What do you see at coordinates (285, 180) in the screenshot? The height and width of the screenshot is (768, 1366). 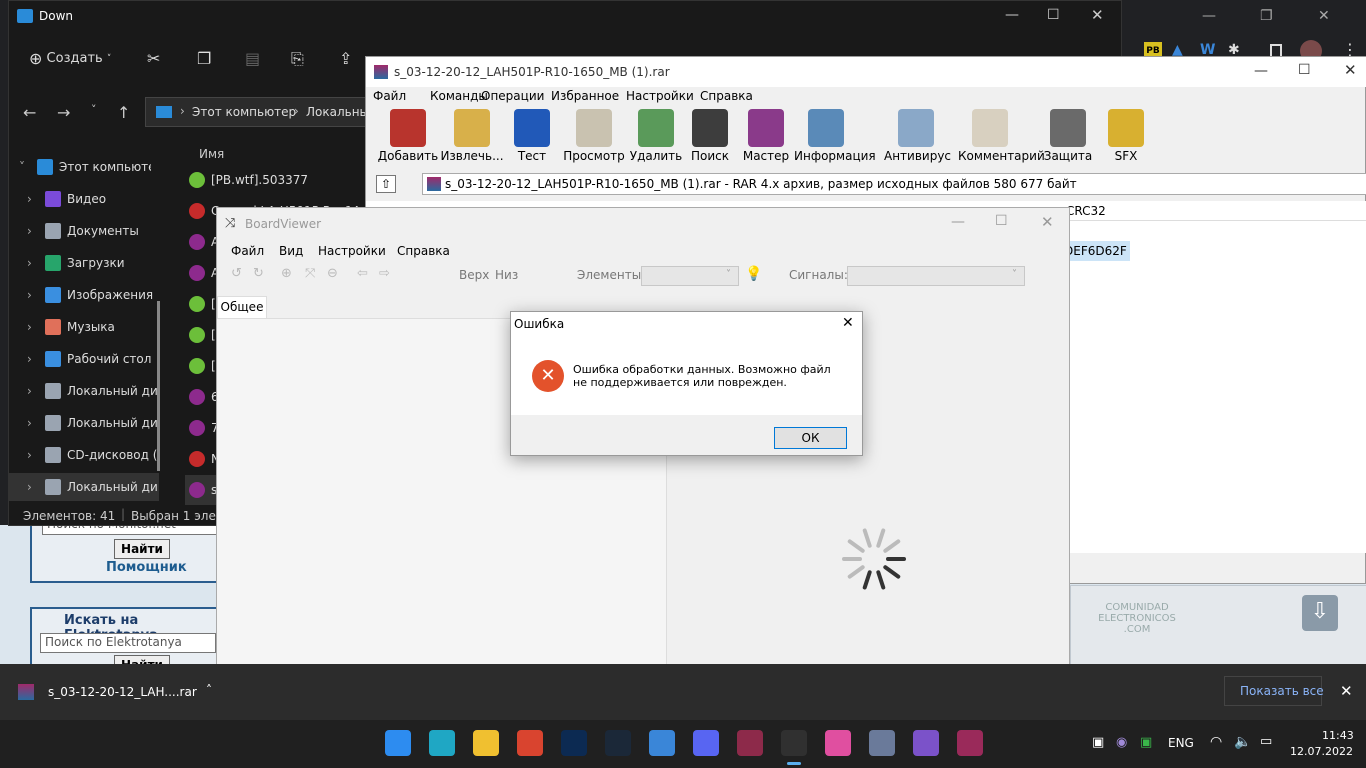 I see `file-row: [PB.wtf].503377` at bounding box center [285, 180].